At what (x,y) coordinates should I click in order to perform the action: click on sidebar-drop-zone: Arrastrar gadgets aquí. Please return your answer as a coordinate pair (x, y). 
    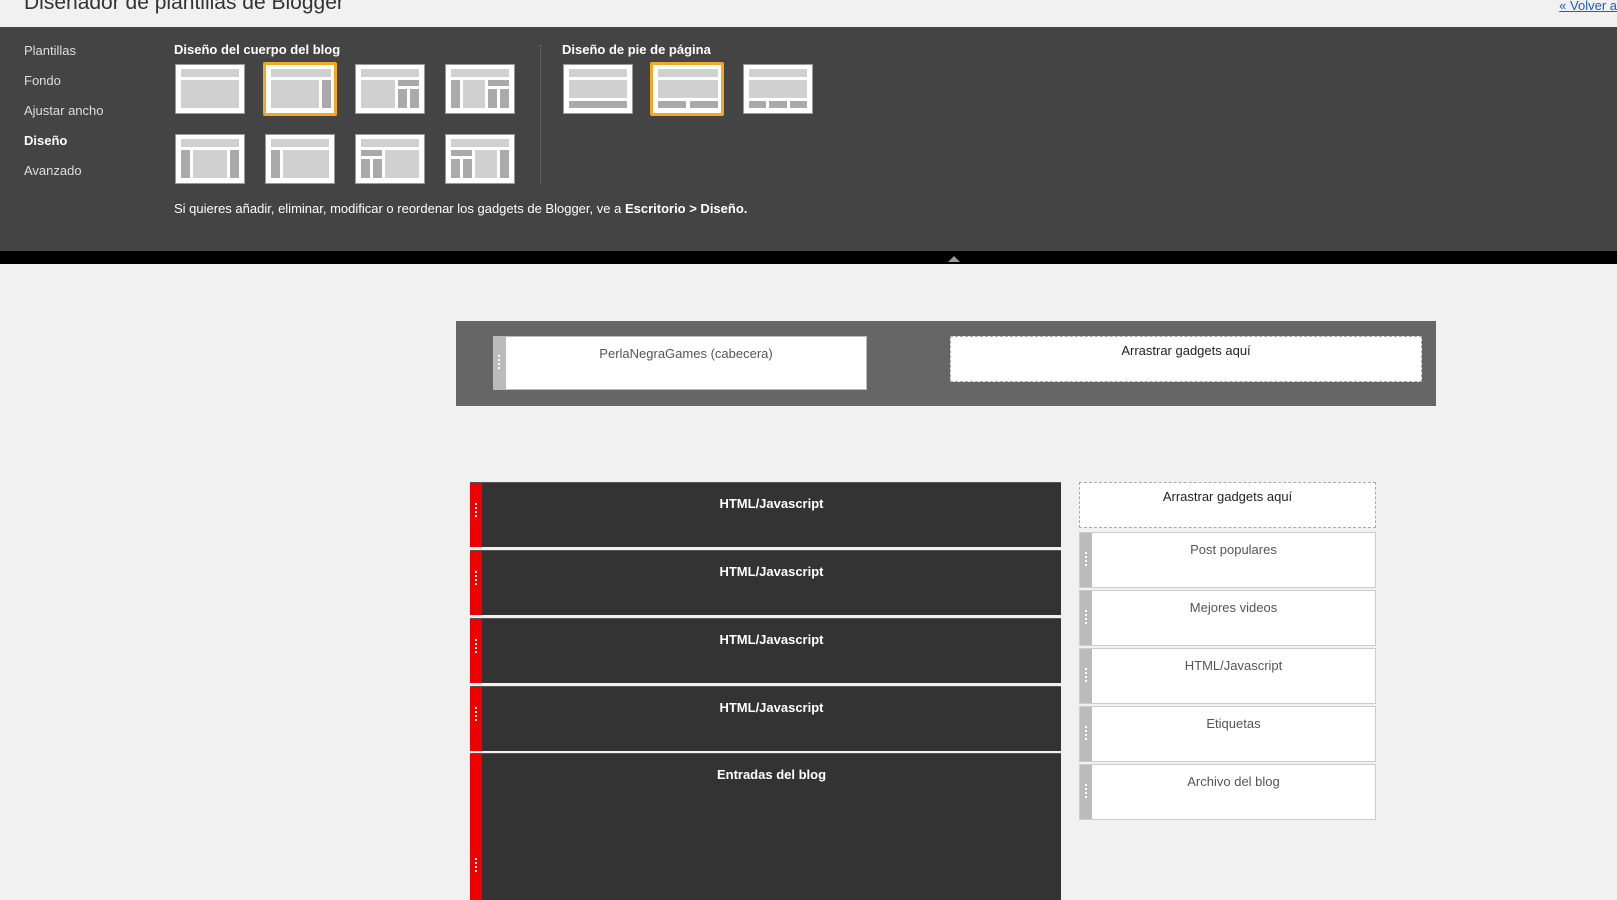
    Looking at the image, I should click on (1227, 505).